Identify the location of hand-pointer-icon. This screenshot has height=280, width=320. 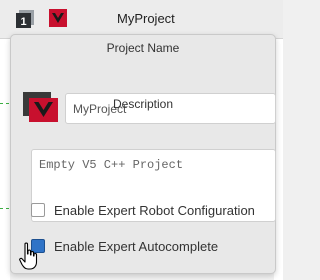
(28, 256).